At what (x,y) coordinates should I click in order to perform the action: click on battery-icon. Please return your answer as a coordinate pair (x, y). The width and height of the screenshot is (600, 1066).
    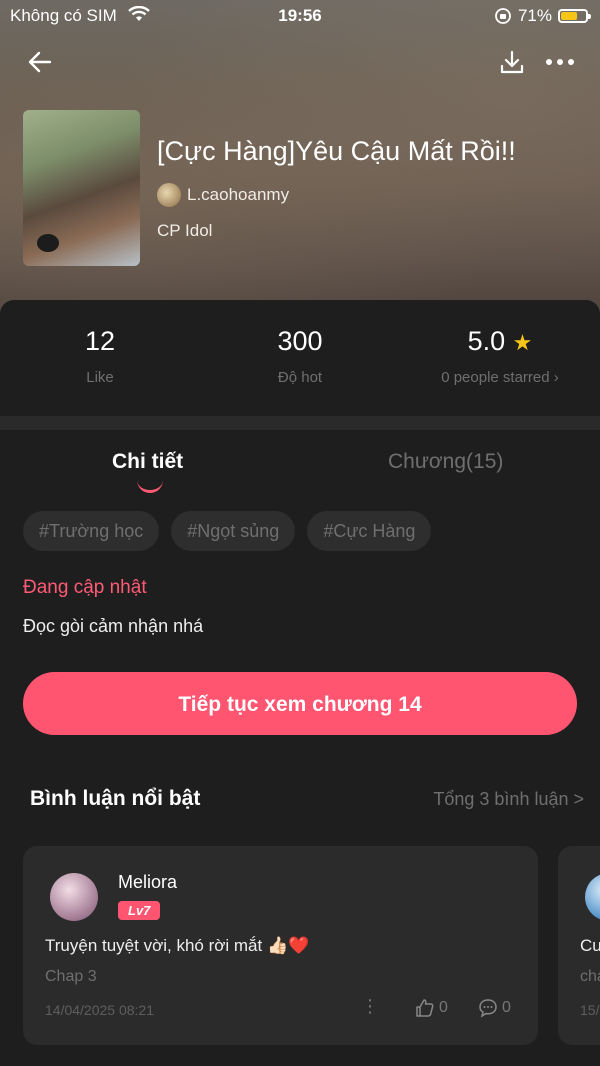
    Looking at the image, I should click on (574, 16).